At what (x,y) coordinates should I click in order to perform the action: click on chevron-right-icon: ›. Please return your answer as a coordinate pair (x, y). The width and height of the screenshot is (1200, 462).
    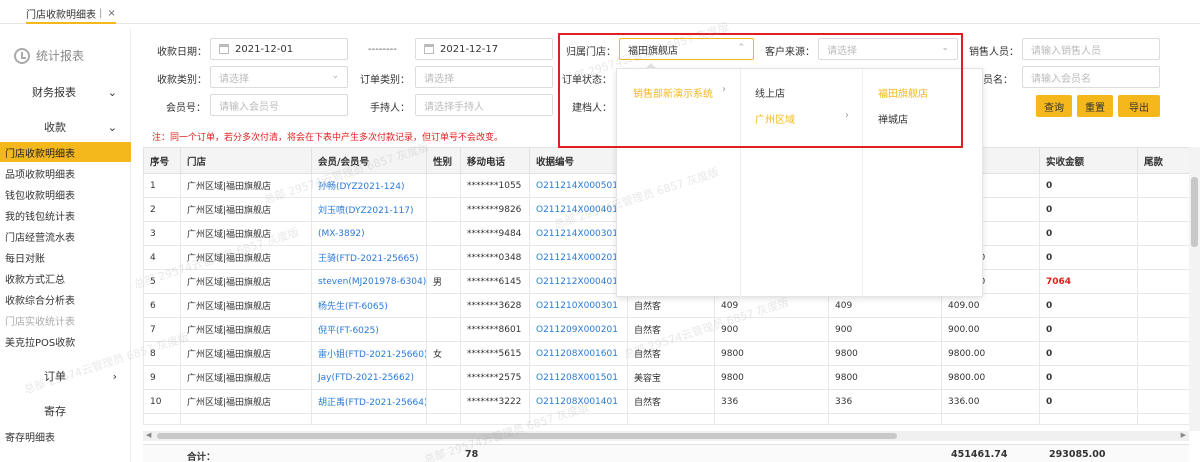
    Looking at the image, I should click on (114, 376).